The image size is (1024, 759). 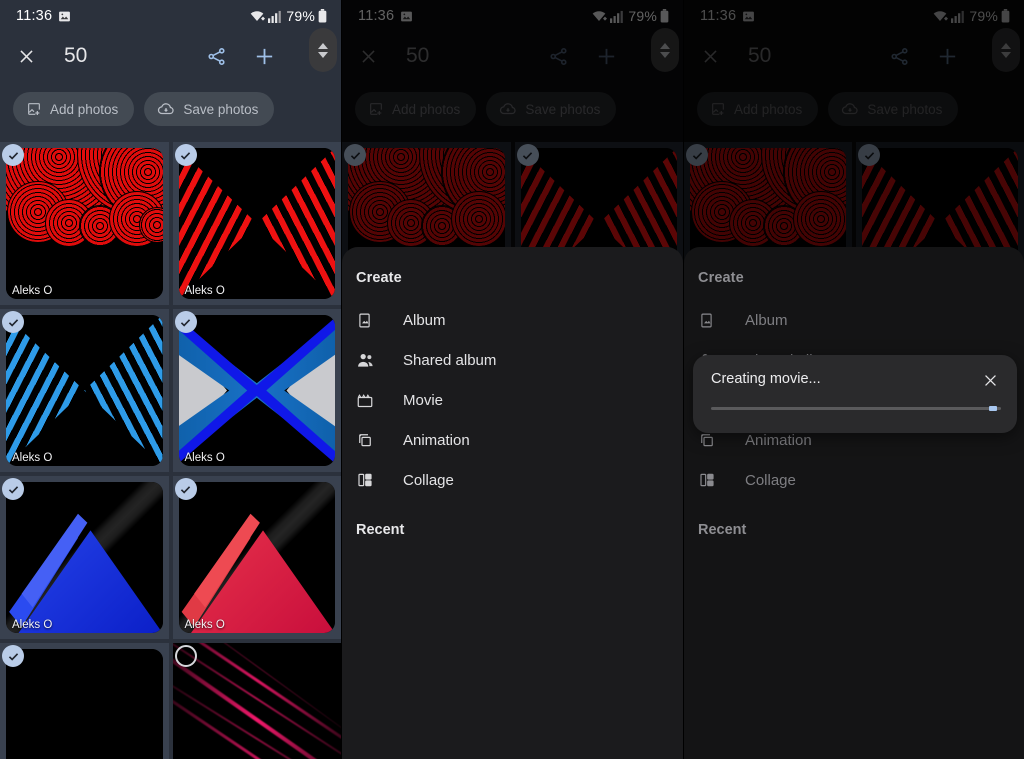 I want to click on clock: 11:36, so click(x=34, y=16).